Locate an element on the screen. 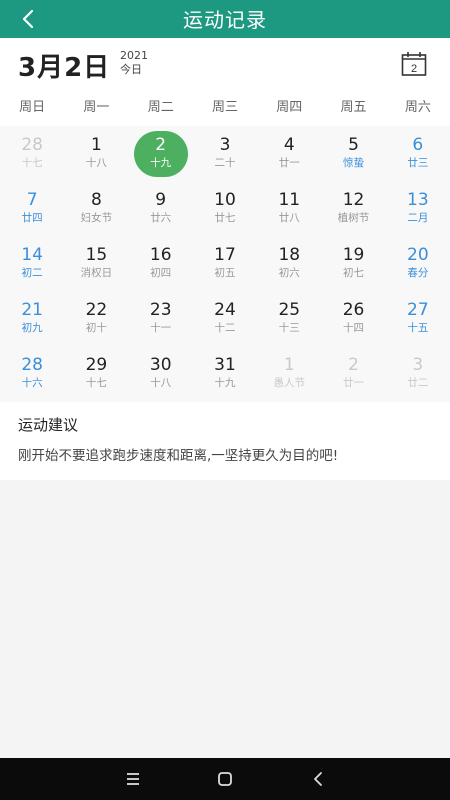  lunar-date: 十一 is located at coordinates (161, 328).